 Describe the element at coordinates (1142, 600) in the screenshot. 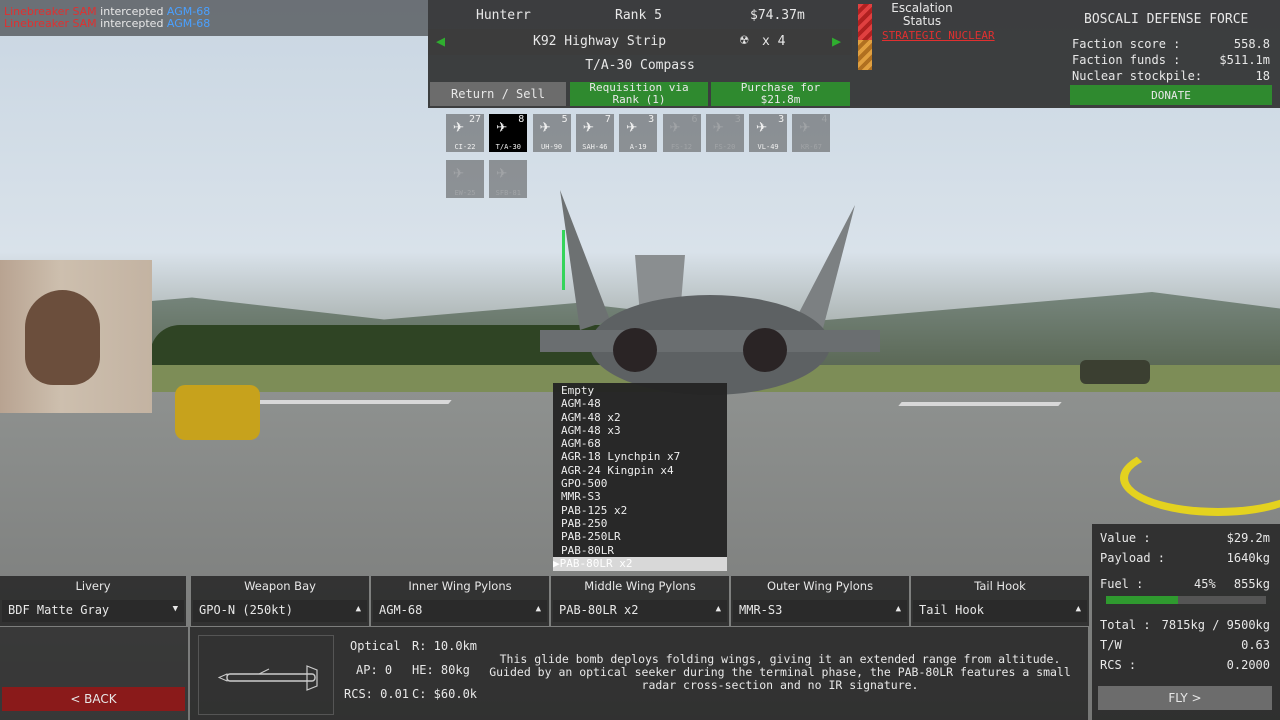

I see `fuel-slider-fill` at that location.